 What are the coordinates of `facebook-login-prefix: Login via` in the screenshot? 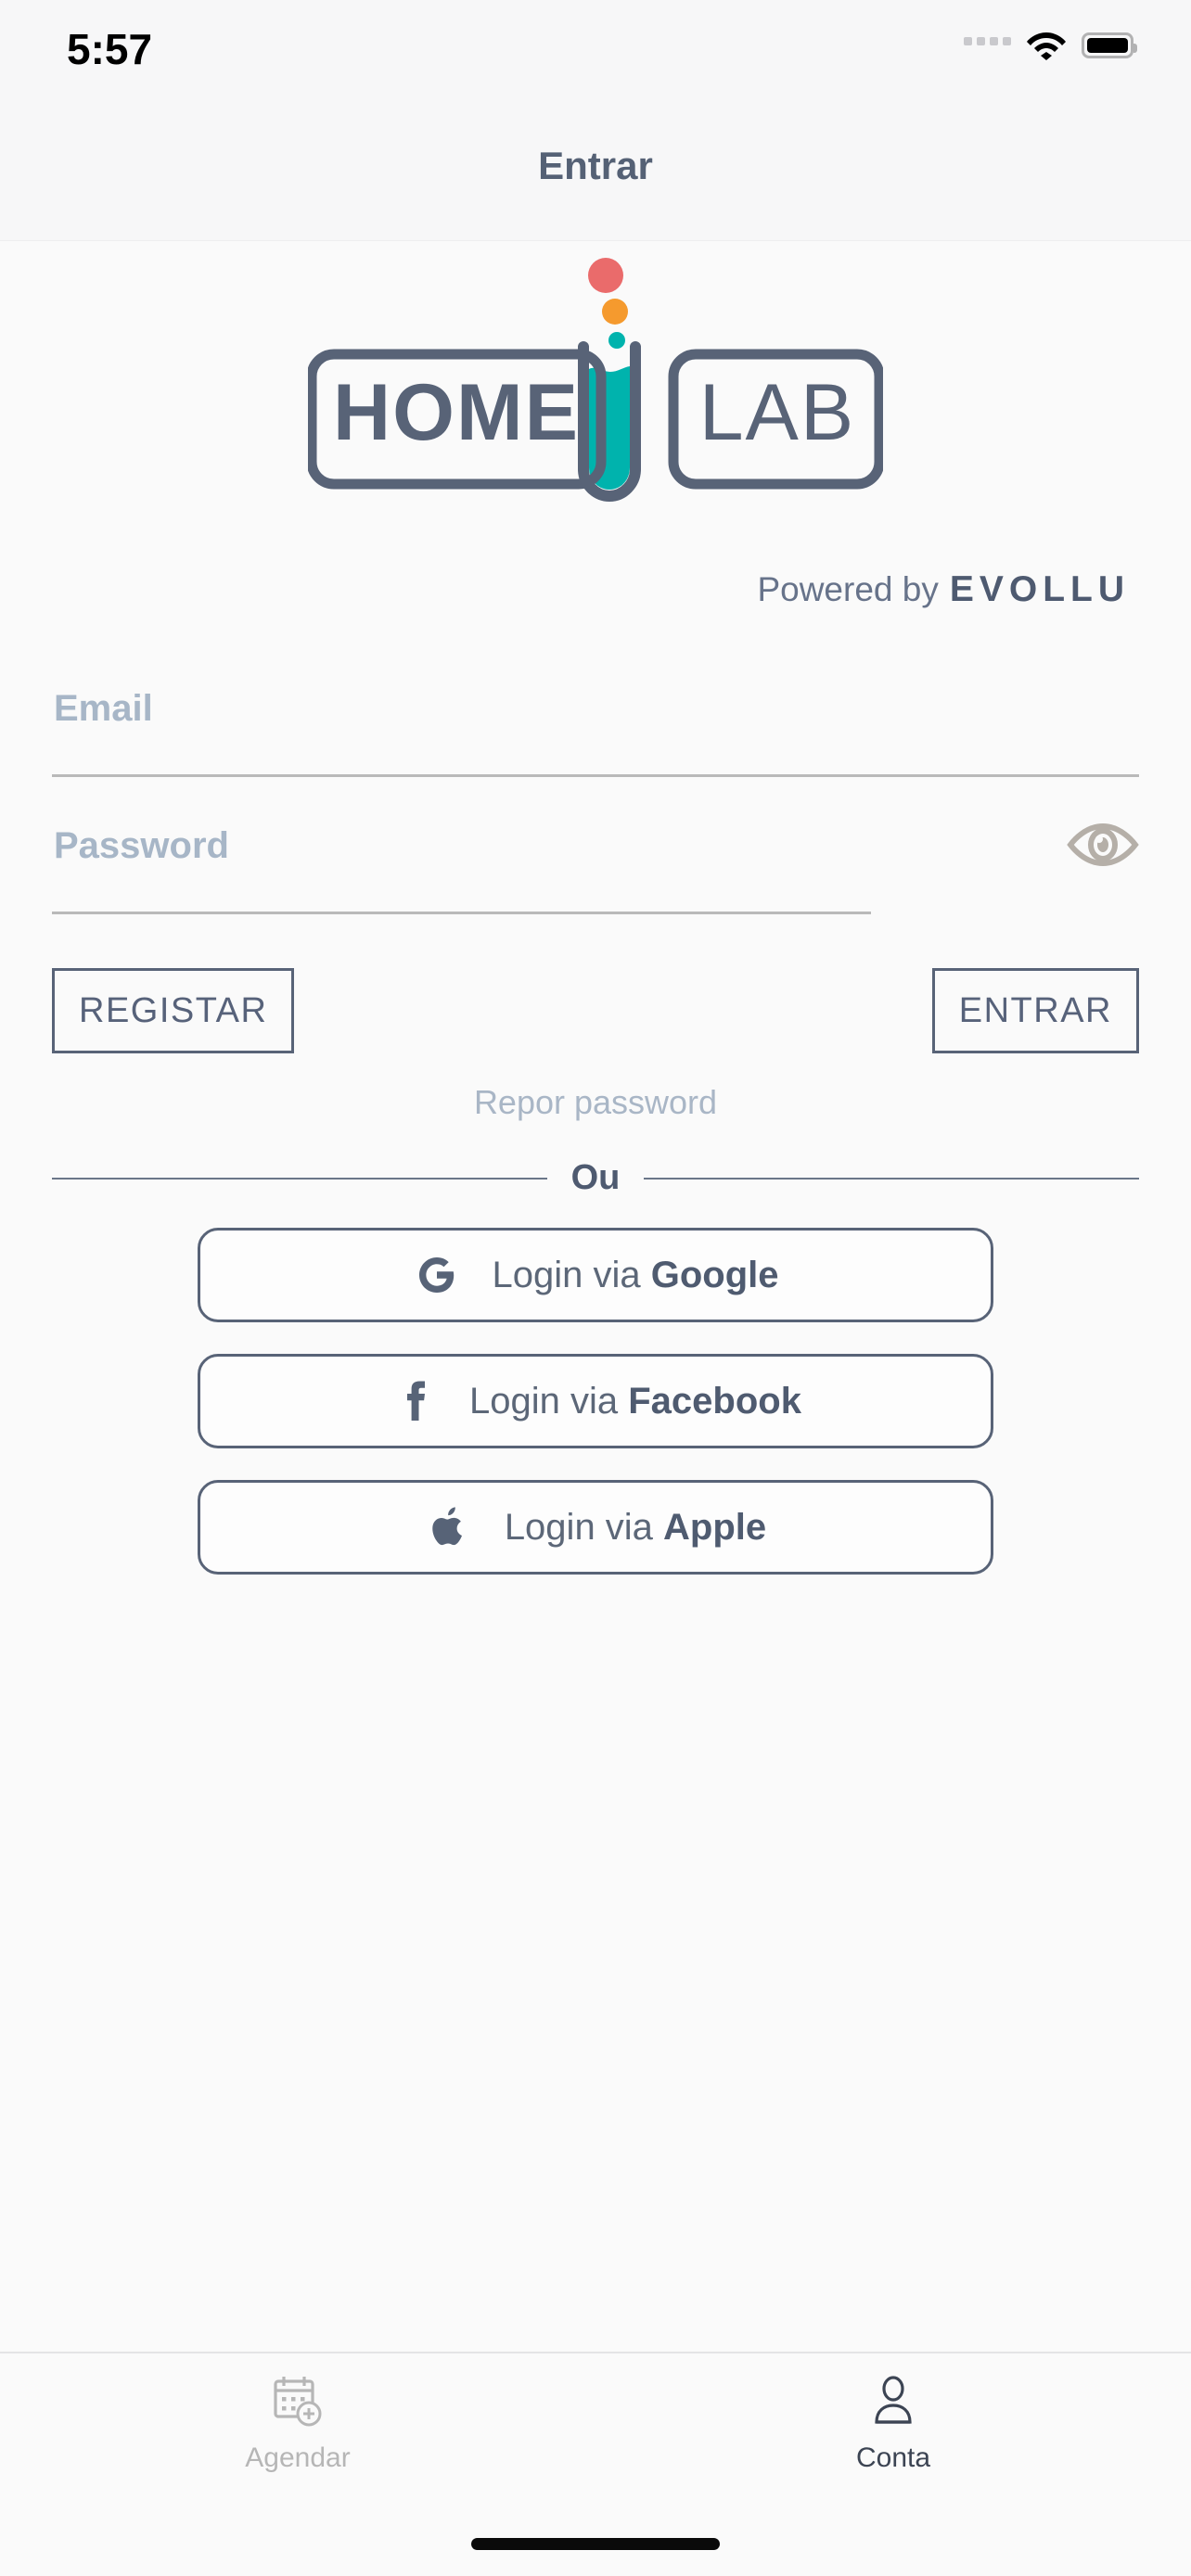 It's located at (549, 1401).